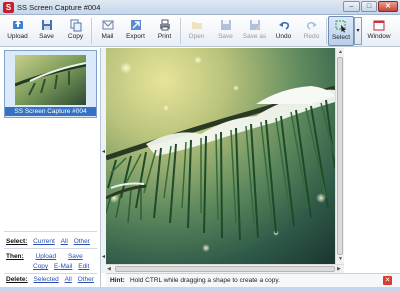 Image resolution: width=400 pixels, height=291 pixels. What do you see at coordinates (225, 31) in the screenshot?
I see `save-disabled-button: Save` at bounding box center [225, 31].